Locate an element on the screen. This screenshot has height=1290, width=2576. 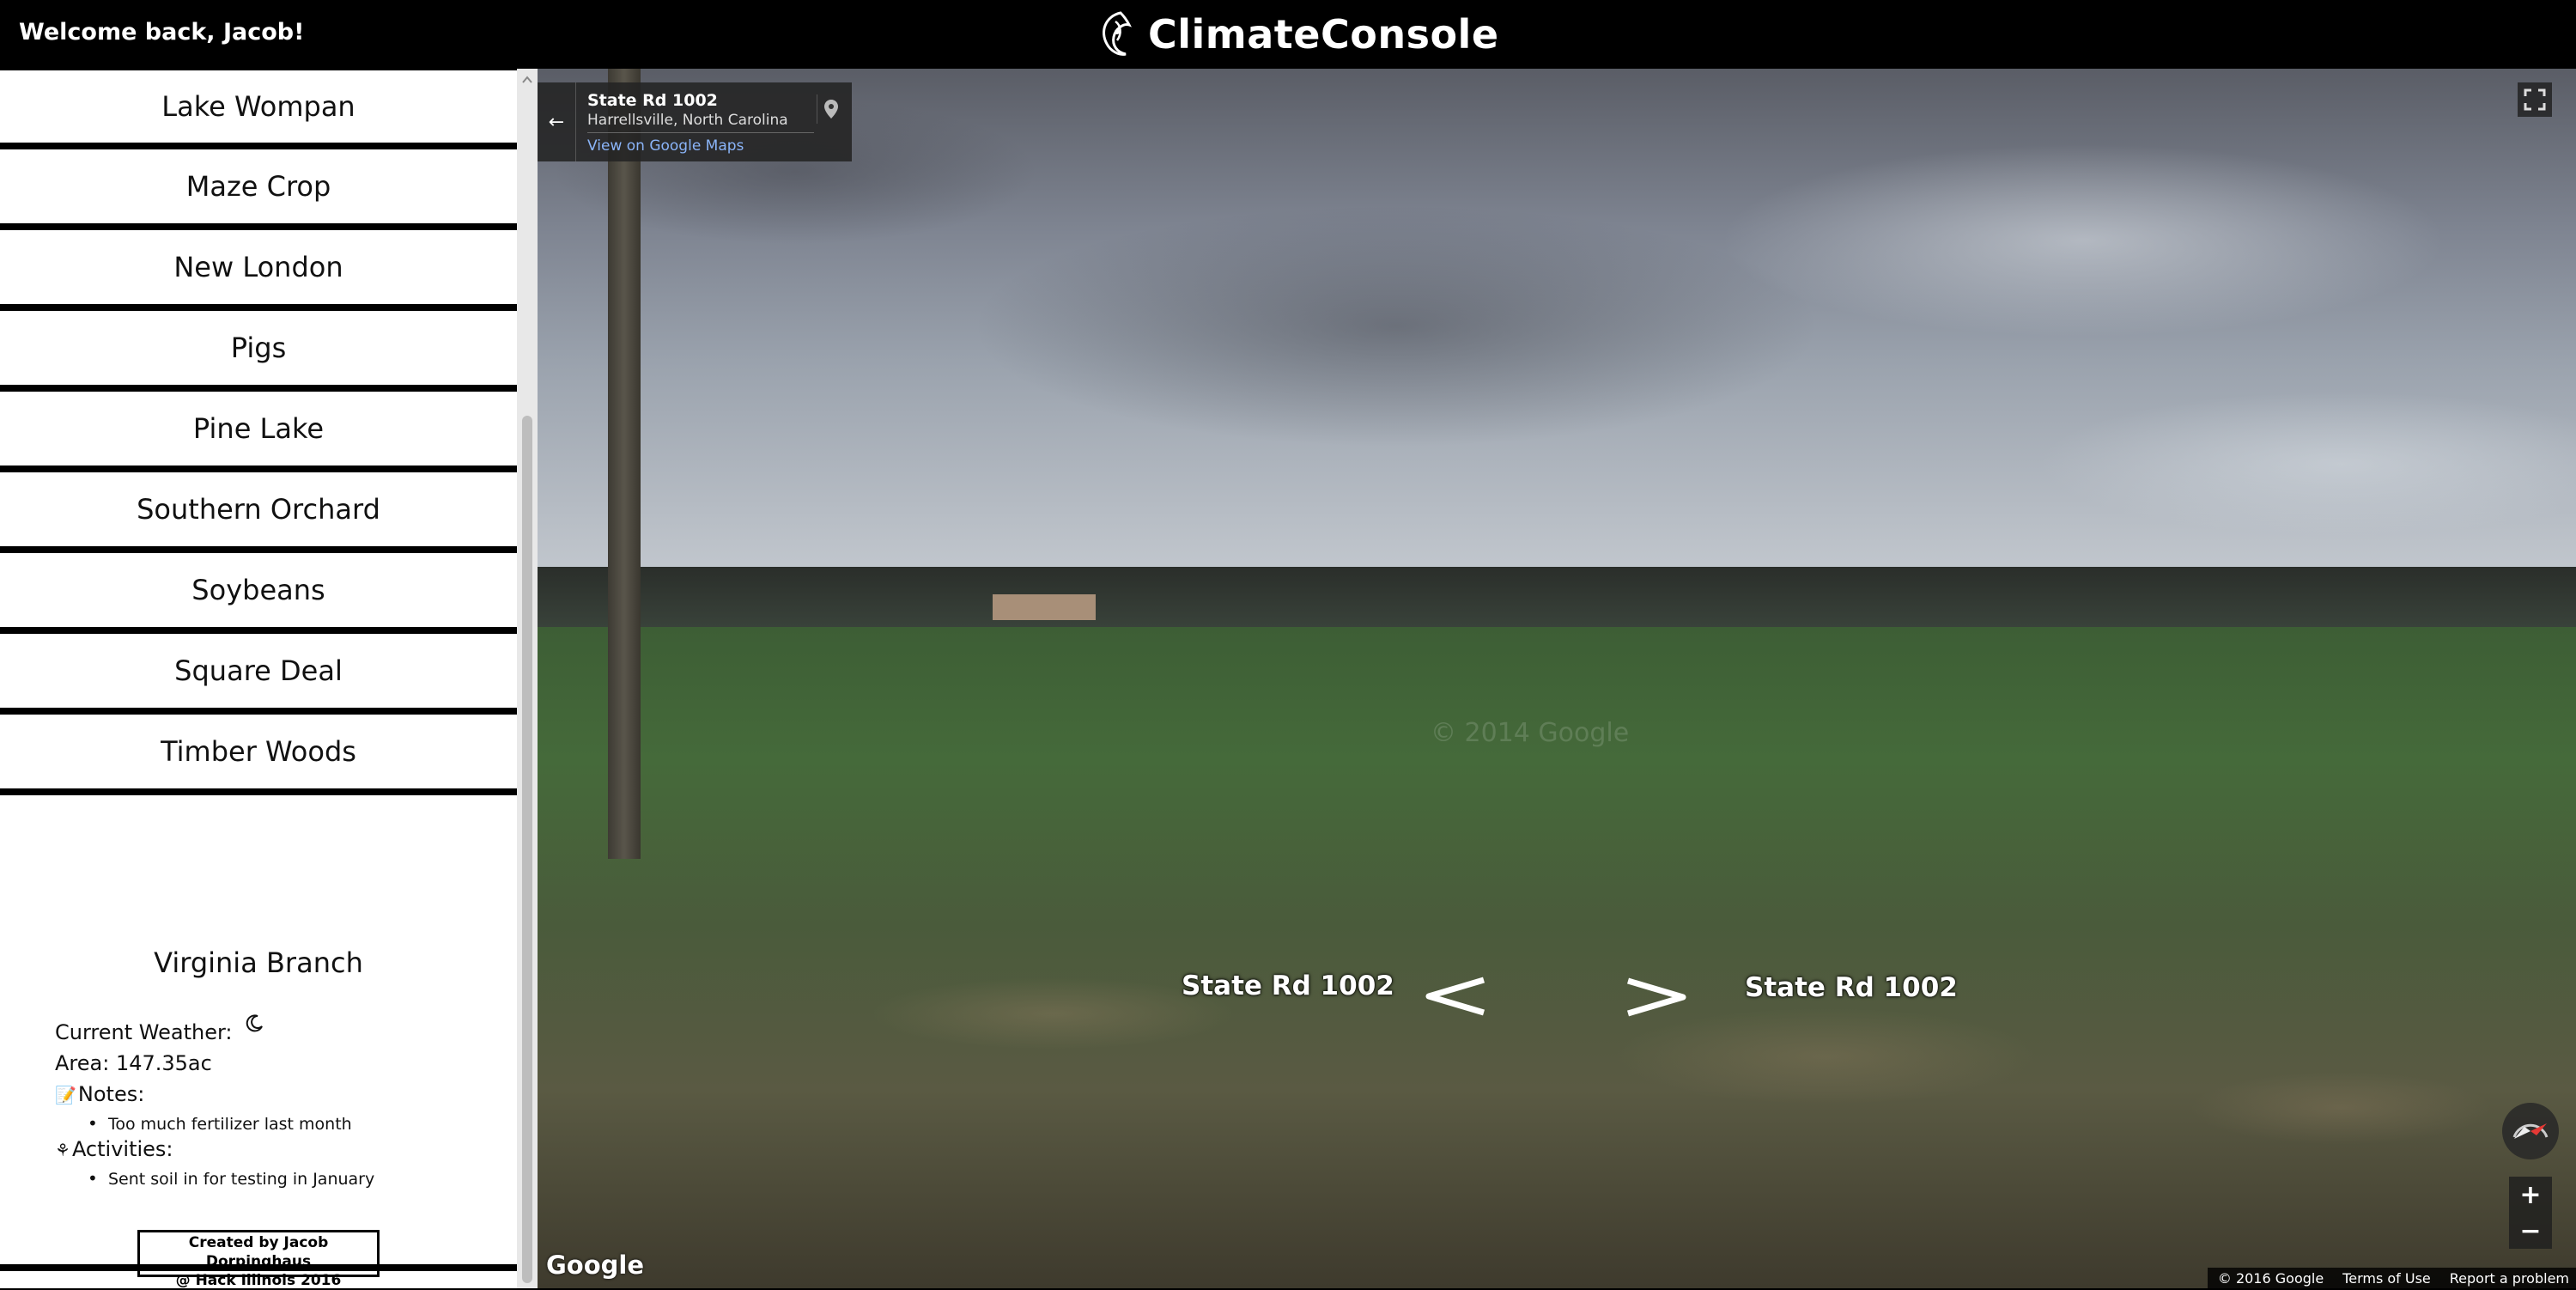
nav-arrow-right-icon is located at coordinates (1657, 997).